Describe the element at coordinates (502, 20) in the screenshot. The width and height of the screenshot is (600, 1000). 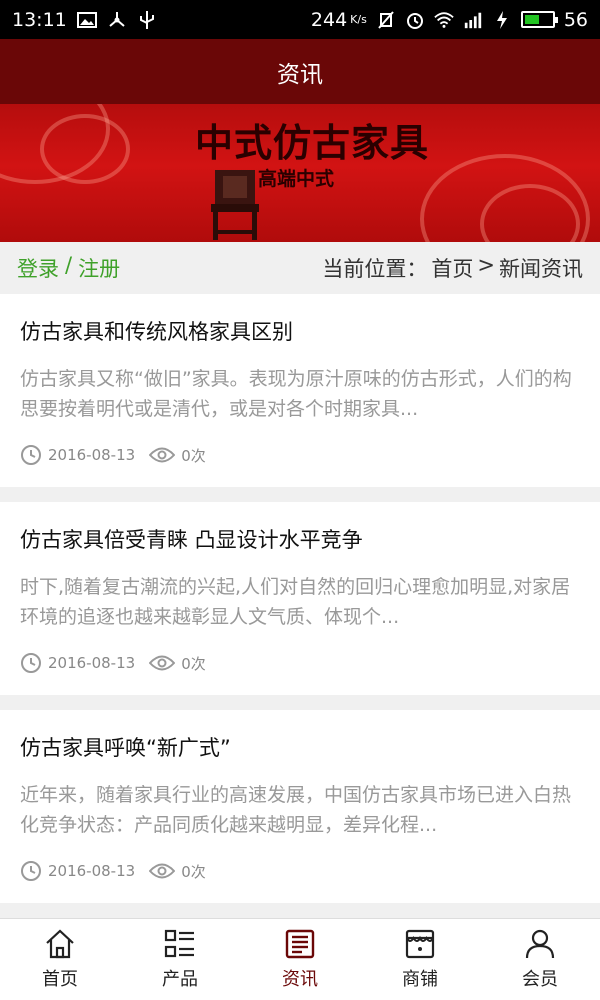
I see `charging-icon` at that location.